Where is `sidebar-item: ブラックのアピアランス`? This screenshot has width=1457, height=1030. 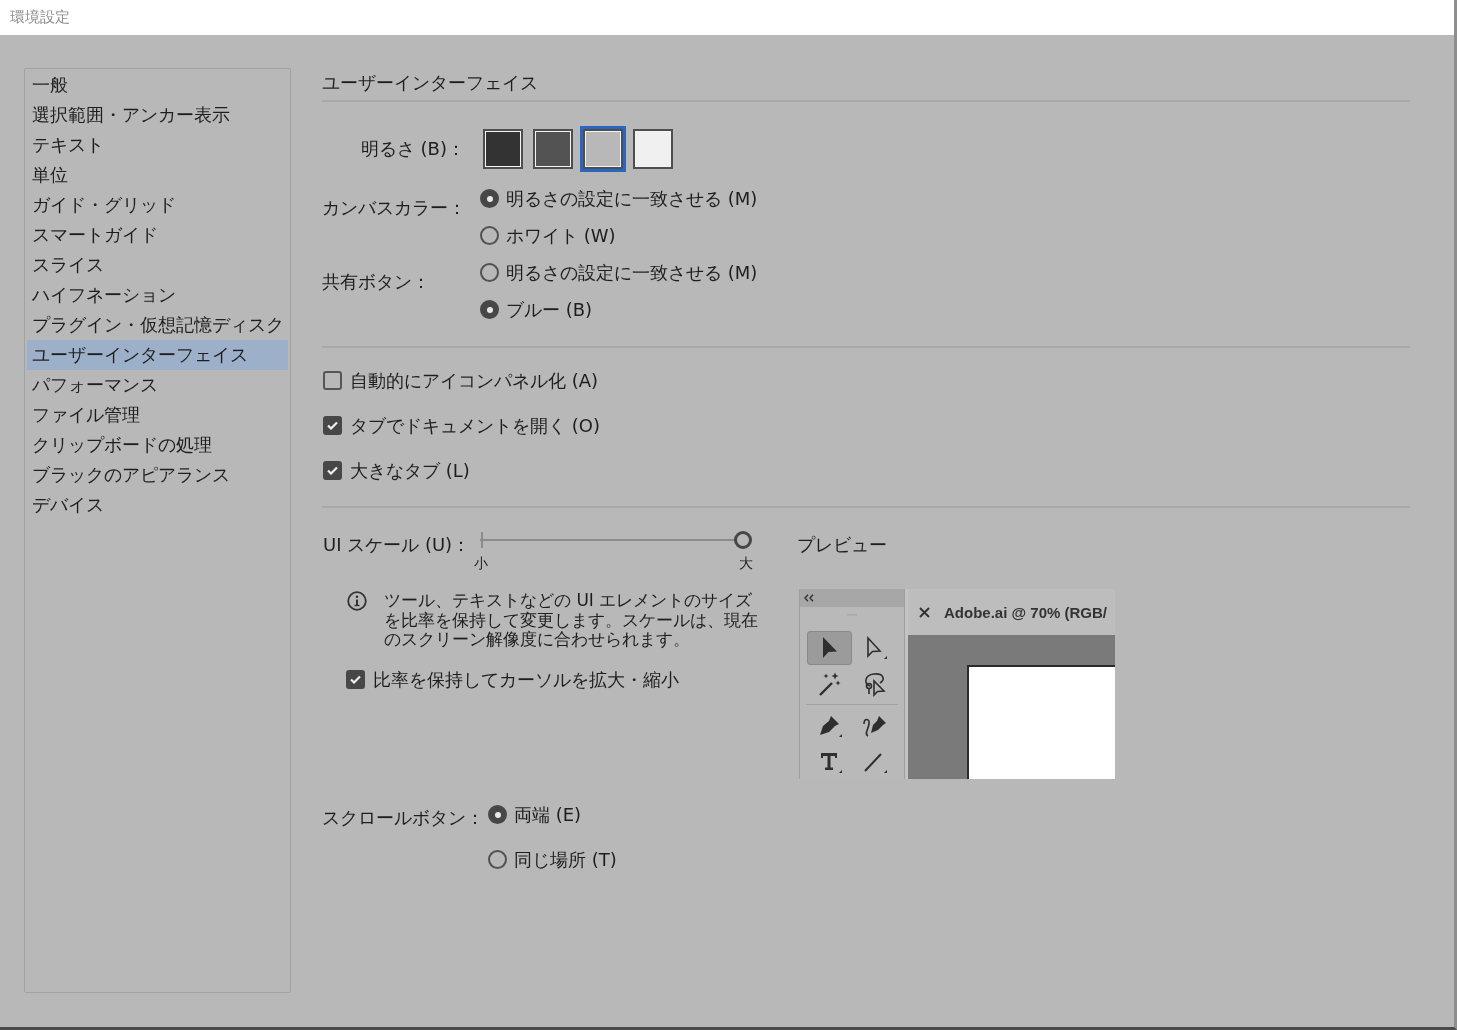 sidebar-item: ブラックのアピアランス is located at coordinates (157, 475).